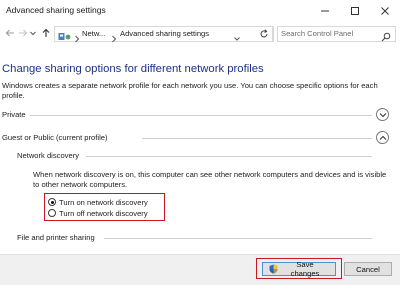 This screenshot has width=400, height=285. What do you see at coordinates (305, 269) in the screenshot?
I see `save-changes-label: Save changes` at bounding box center [305, 269].